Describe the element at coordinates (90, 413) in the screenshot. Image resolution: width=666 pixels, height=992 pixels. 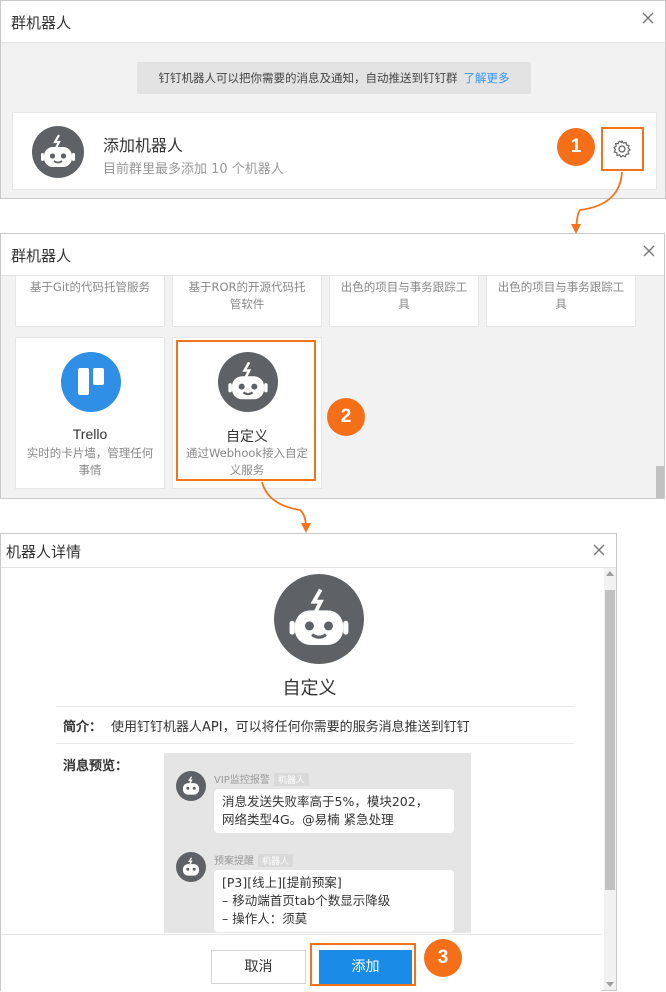
I see `robot-card-trello: Trello 实时的卡片墙，管理任何事情` at that location.